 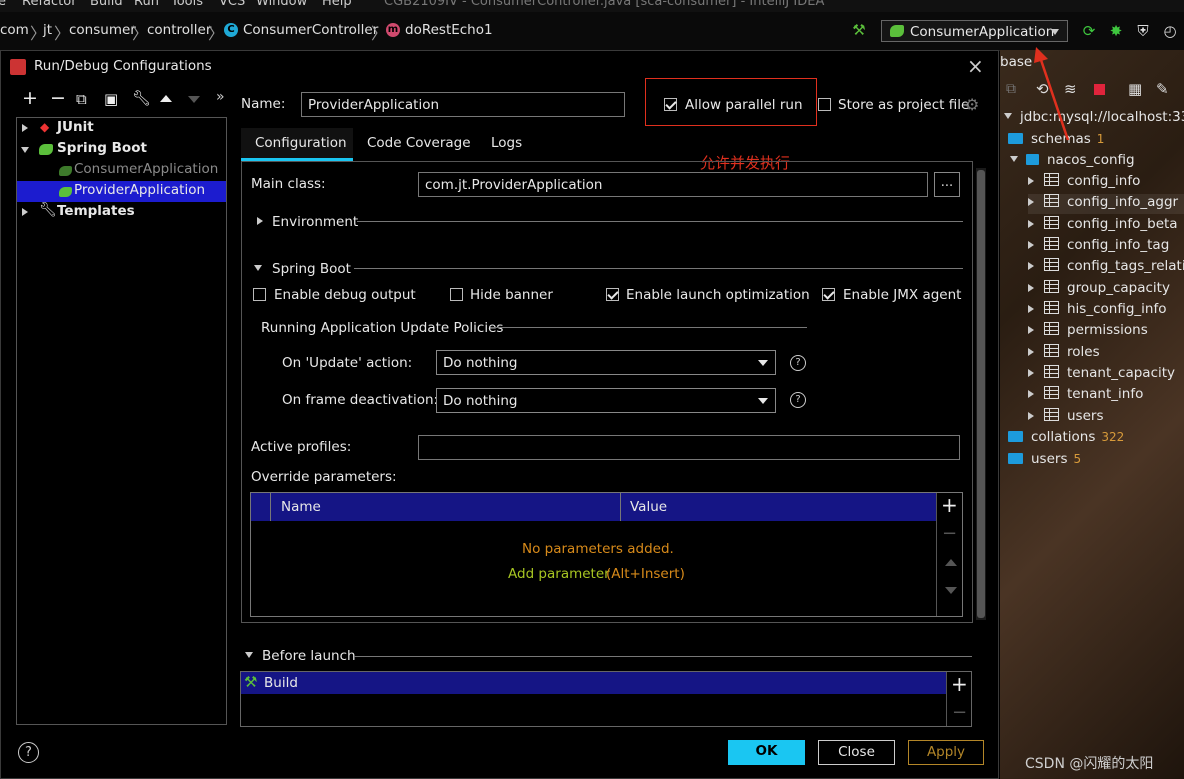 I want to click on store-as-project-file-checkbox, so click(x=824, y=104).